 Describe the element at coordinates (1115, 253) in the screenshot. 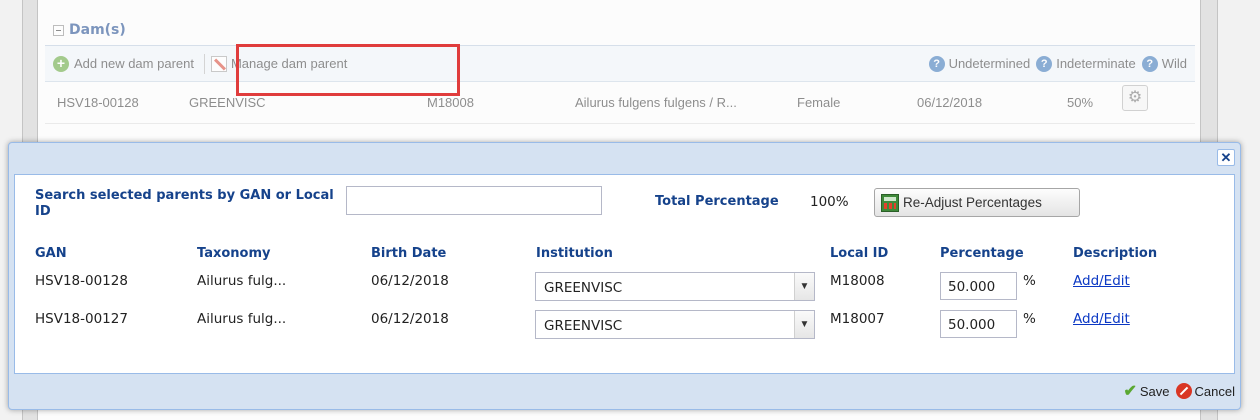

I see `header-description: Description` at that location.